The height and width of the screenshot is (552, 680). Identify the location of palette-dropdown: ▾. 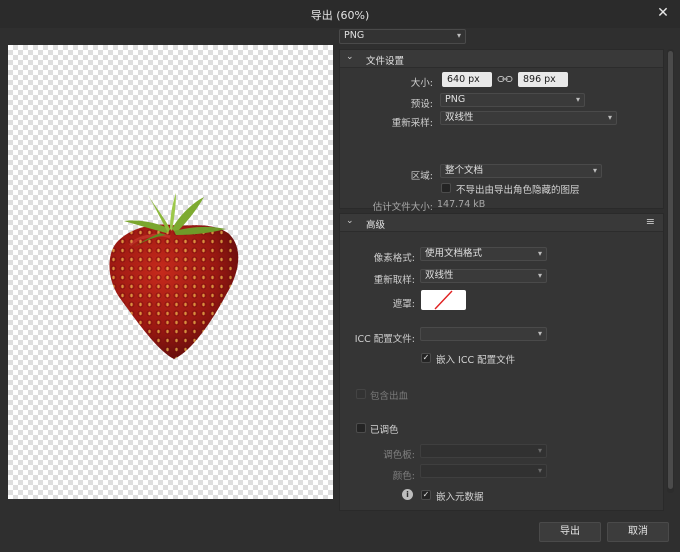
(483, 451).